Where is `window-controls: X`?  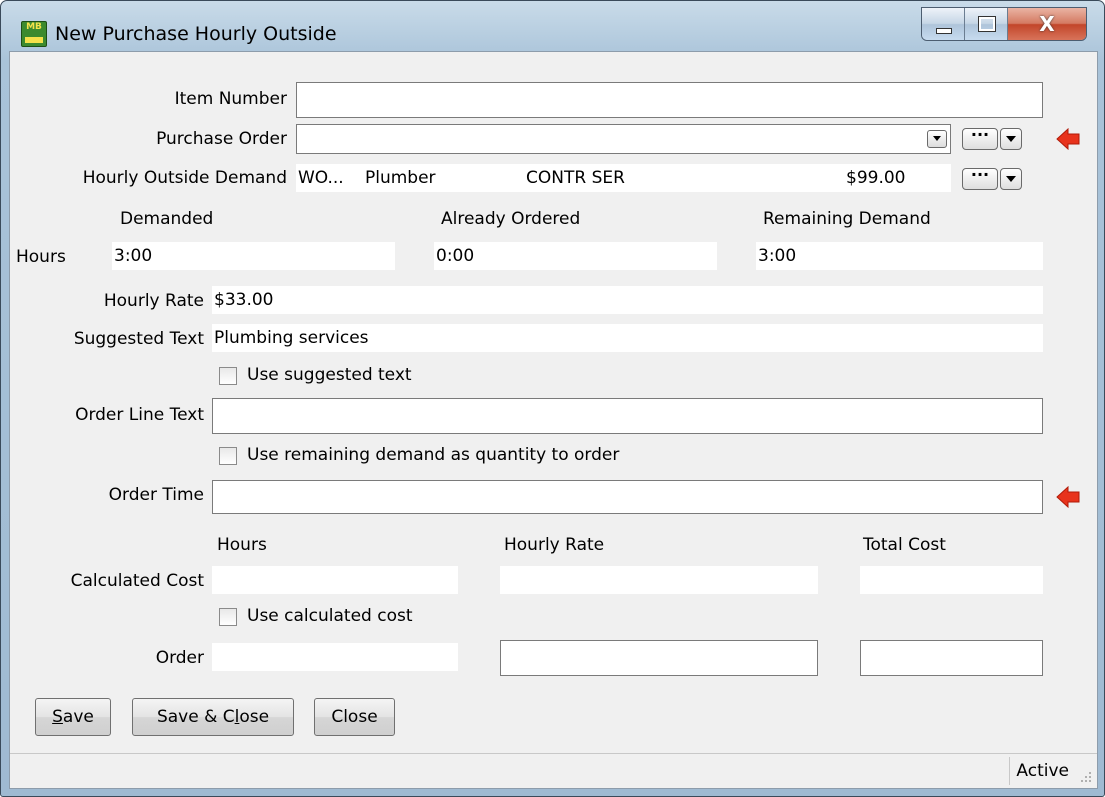
window-controls: X is located at coordinates (1004, 24).